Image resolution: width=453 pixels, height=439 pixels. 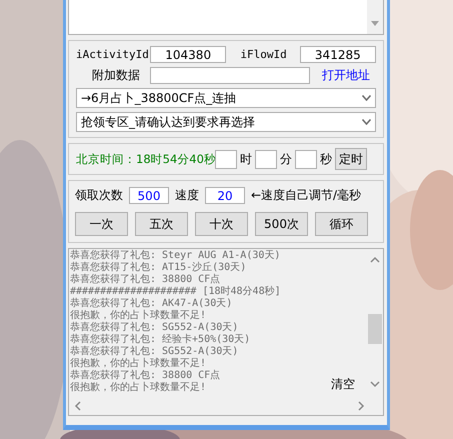 What do you see at coordinates (188, 54) in the screenshot?
I see `input-field: 104380` at bounding box center [188, 54].